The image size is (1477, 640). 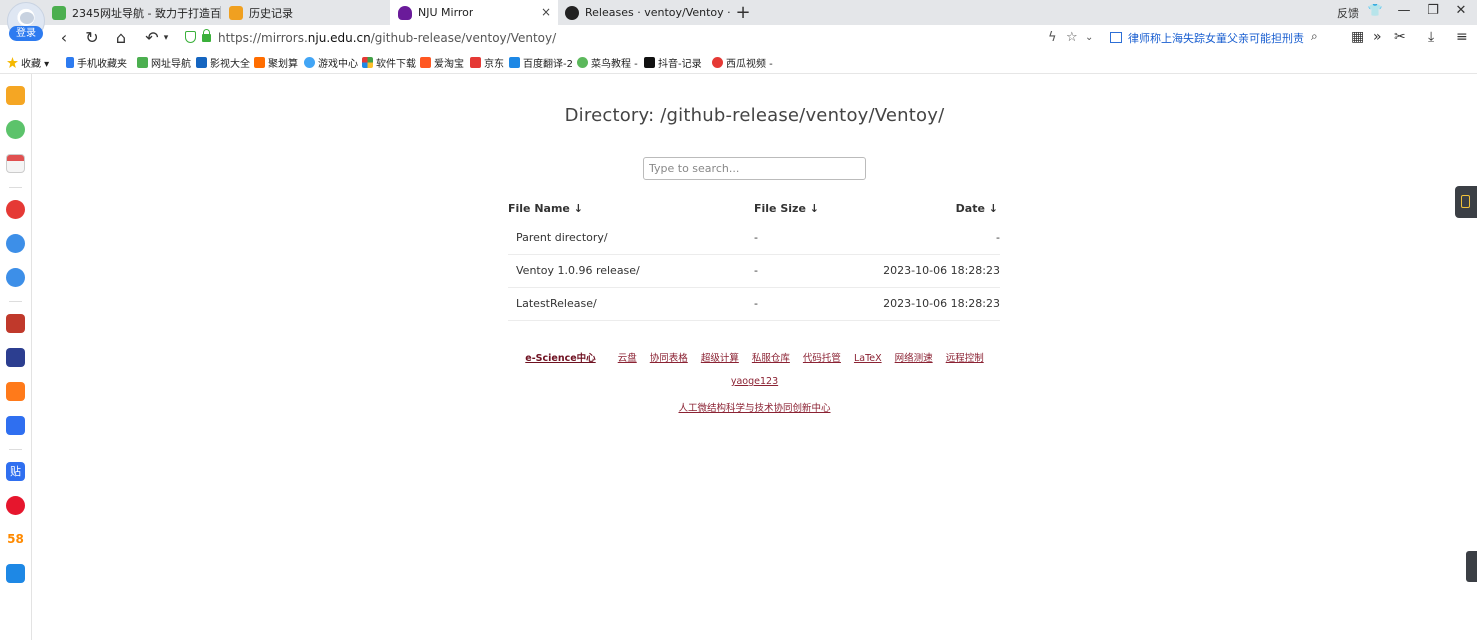 I want to click on footer-link-remote: 远程控制, so click(x=965, y=358).